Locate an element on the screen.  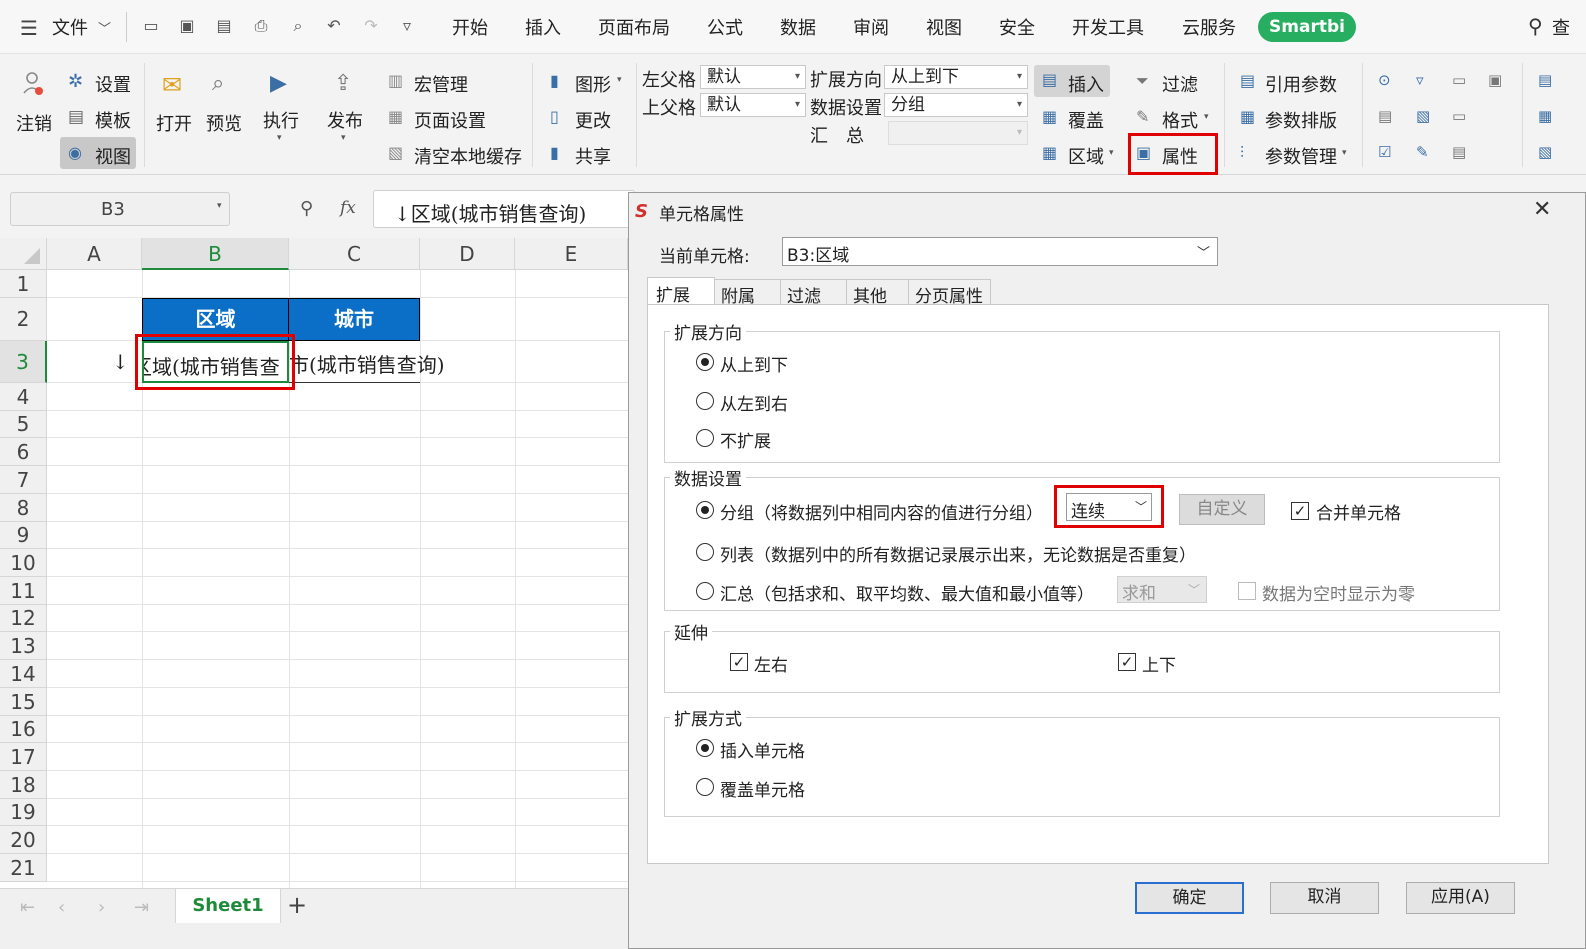
tab-filter: 过滤 is located at coordinates (814, 293).